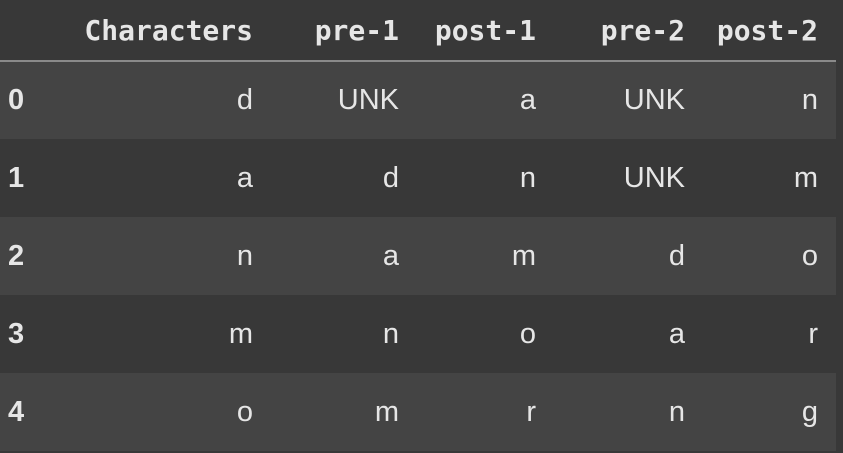  I want to click on table-cell: g, so click(809, 411).